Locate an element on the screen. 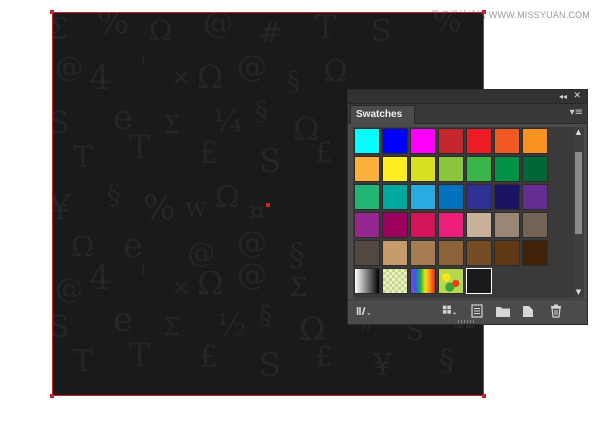  resize-handle-bottom-right is located at coordinates (484, 396).